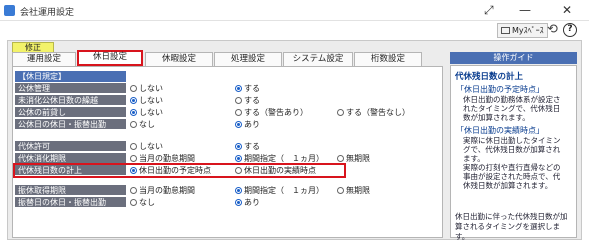 The width and height of the screenshot is (589, 245). I want to click on tab-system: システム設定, so click(318, 59).